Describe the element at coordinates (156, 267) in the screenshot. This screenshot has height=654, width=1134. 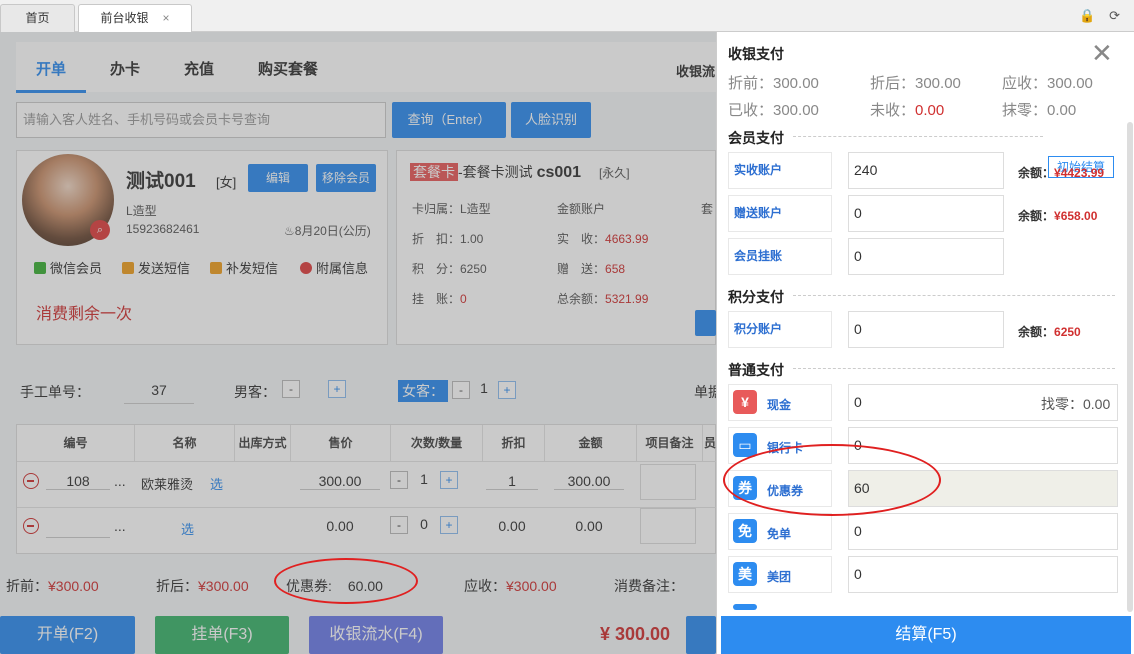
I see `link-send-sms: 发送短信` at that location.